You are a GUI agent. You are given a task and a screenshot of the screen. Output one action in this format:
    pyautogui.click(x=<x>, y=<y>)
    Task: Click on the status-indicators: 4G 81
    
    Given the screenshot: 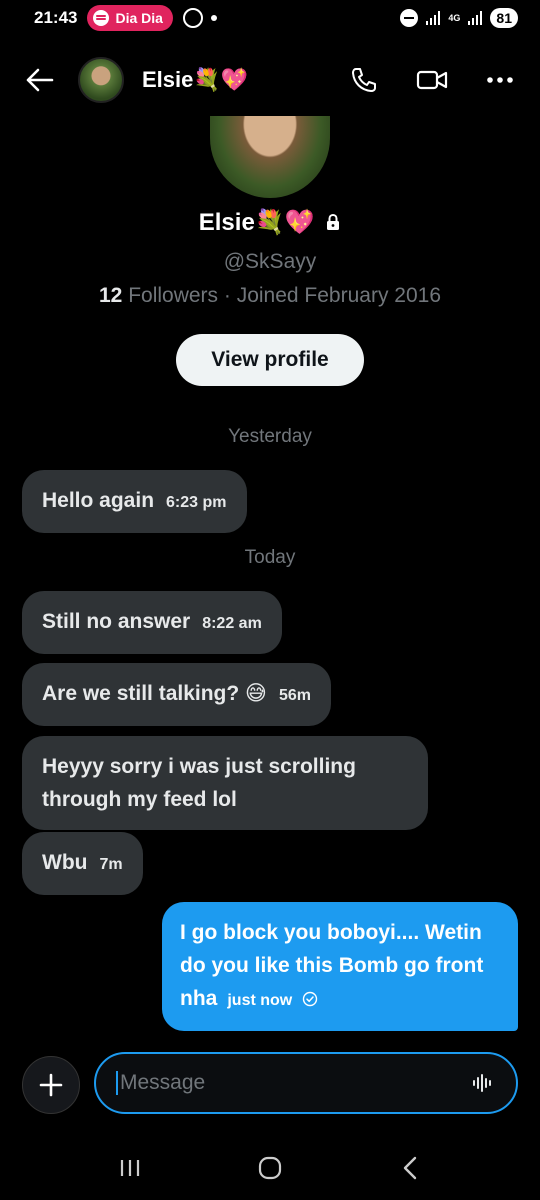 What is the action you would take?
    pyautogui.click(x=459, y=18)
    